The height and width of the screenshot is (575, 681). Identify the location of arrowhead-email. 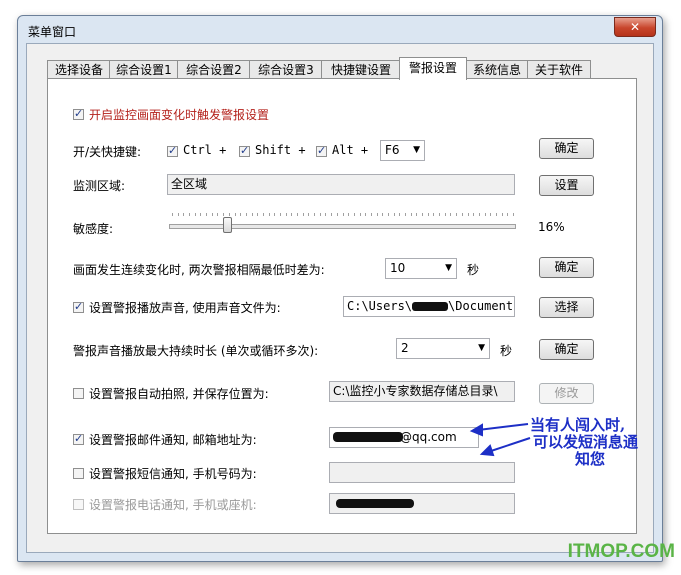
(476, 430).